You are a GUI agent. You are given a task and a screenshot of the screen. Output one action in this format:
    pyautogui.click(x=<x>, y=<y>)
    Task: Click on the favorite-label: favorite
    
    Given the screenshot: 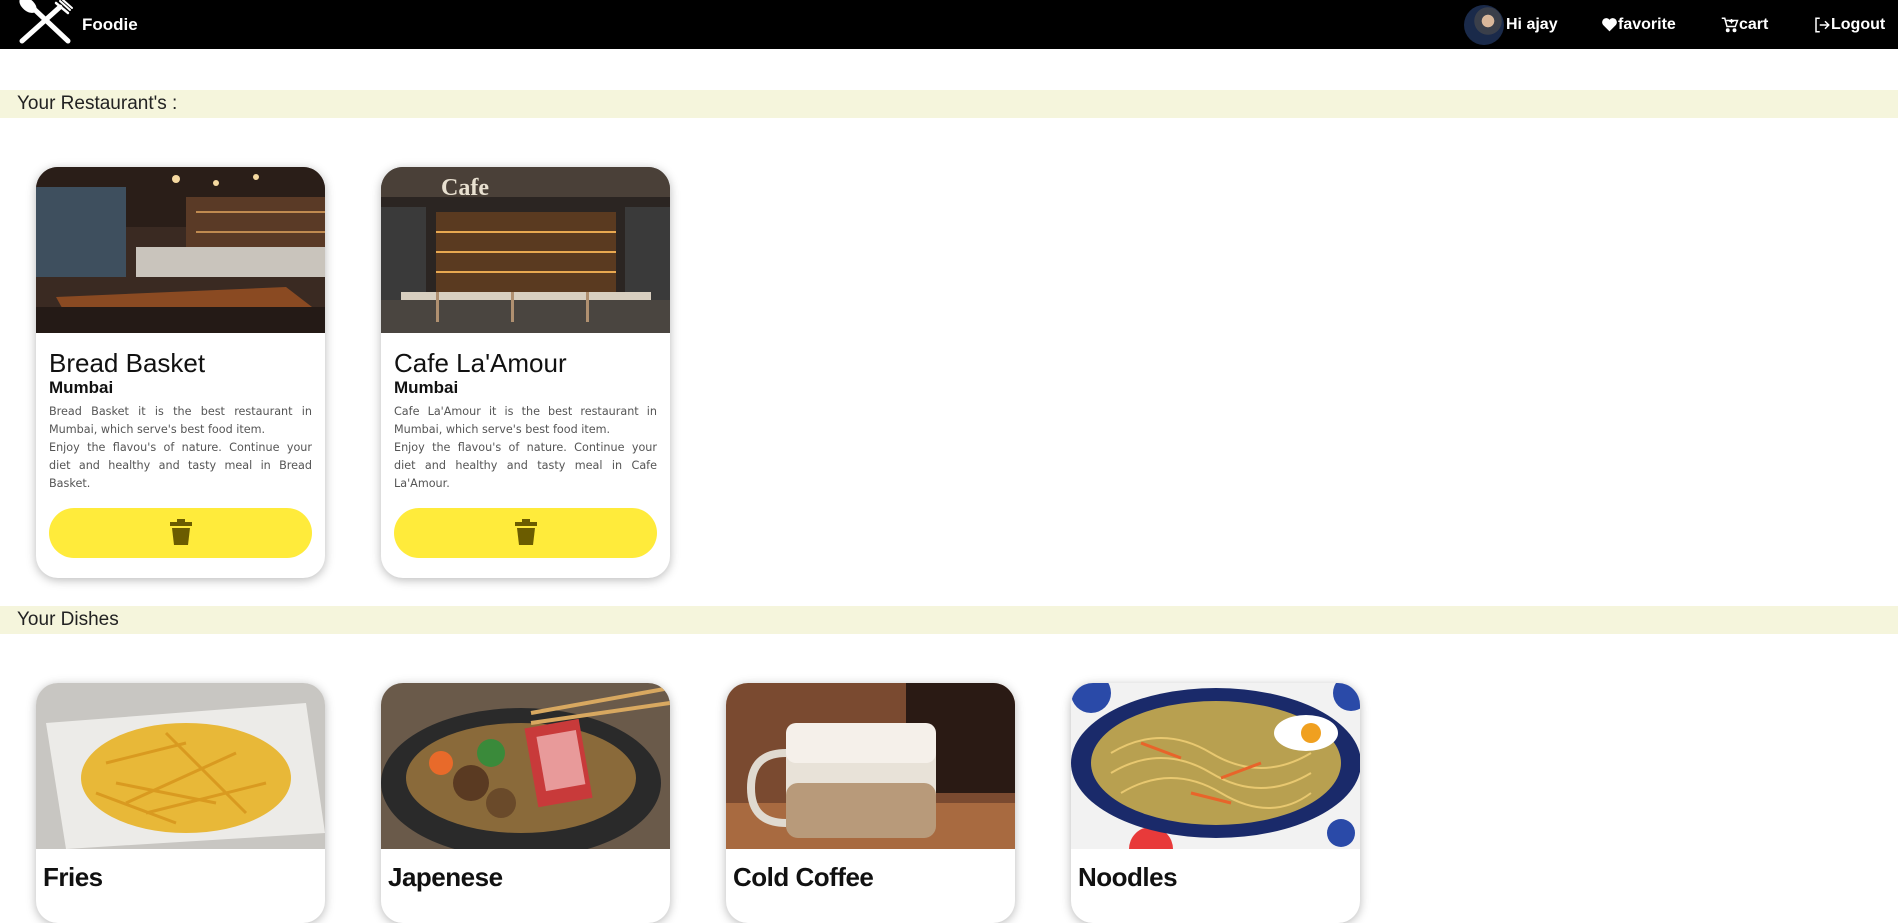 What is the action you would take?
    pyautogui.click(x=1647, y=24)
    